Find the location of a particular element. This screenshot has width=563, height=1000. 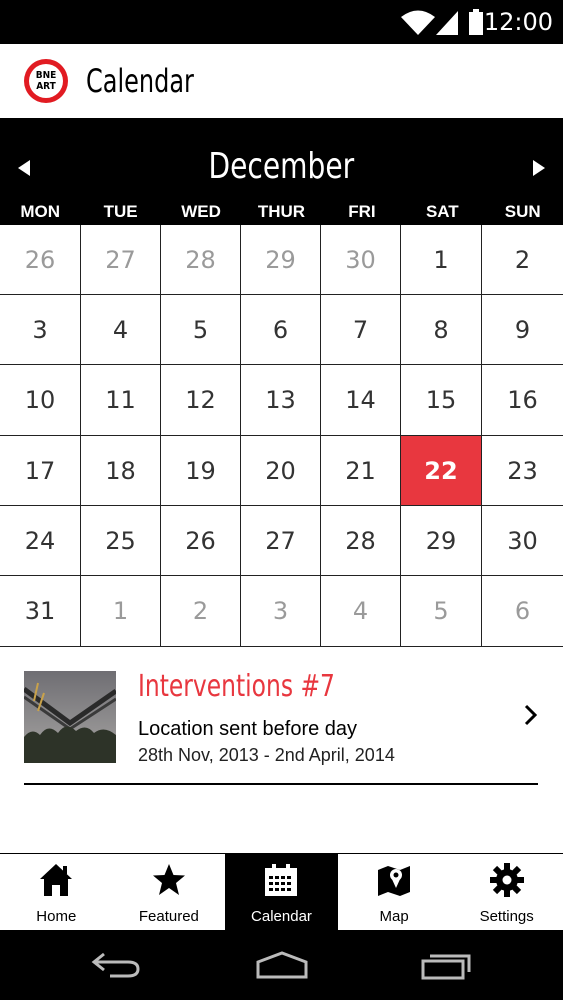

calendar-day: 7 is located at coordinates (361, 330).